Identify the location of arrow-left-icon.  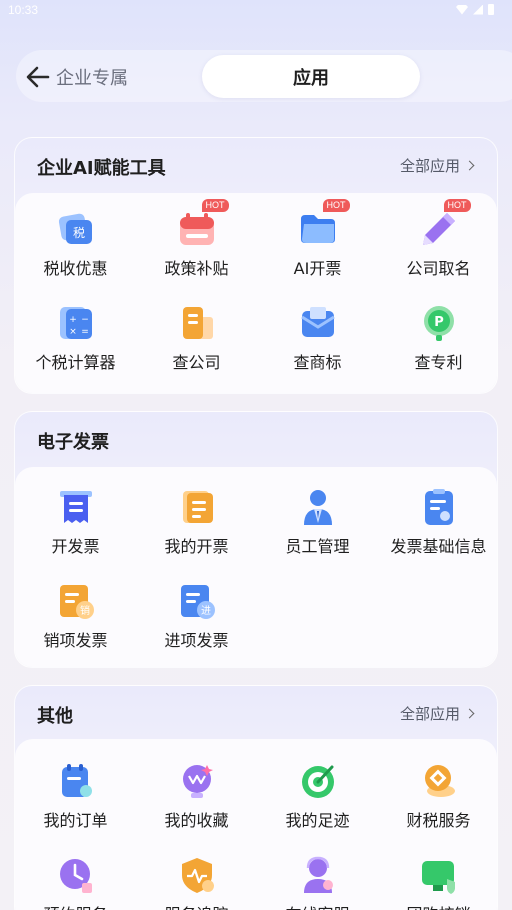
(38, 77).